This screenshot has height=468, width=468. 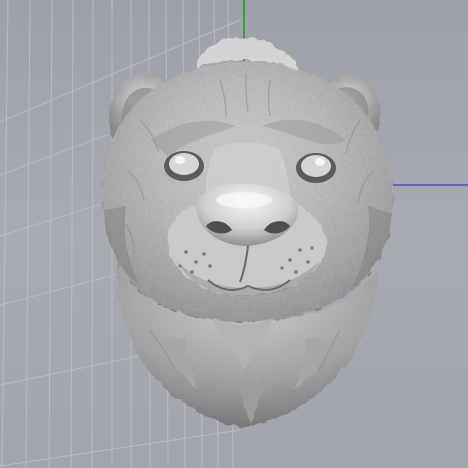 I want to click on right-eye, so click(x=316, y=168).